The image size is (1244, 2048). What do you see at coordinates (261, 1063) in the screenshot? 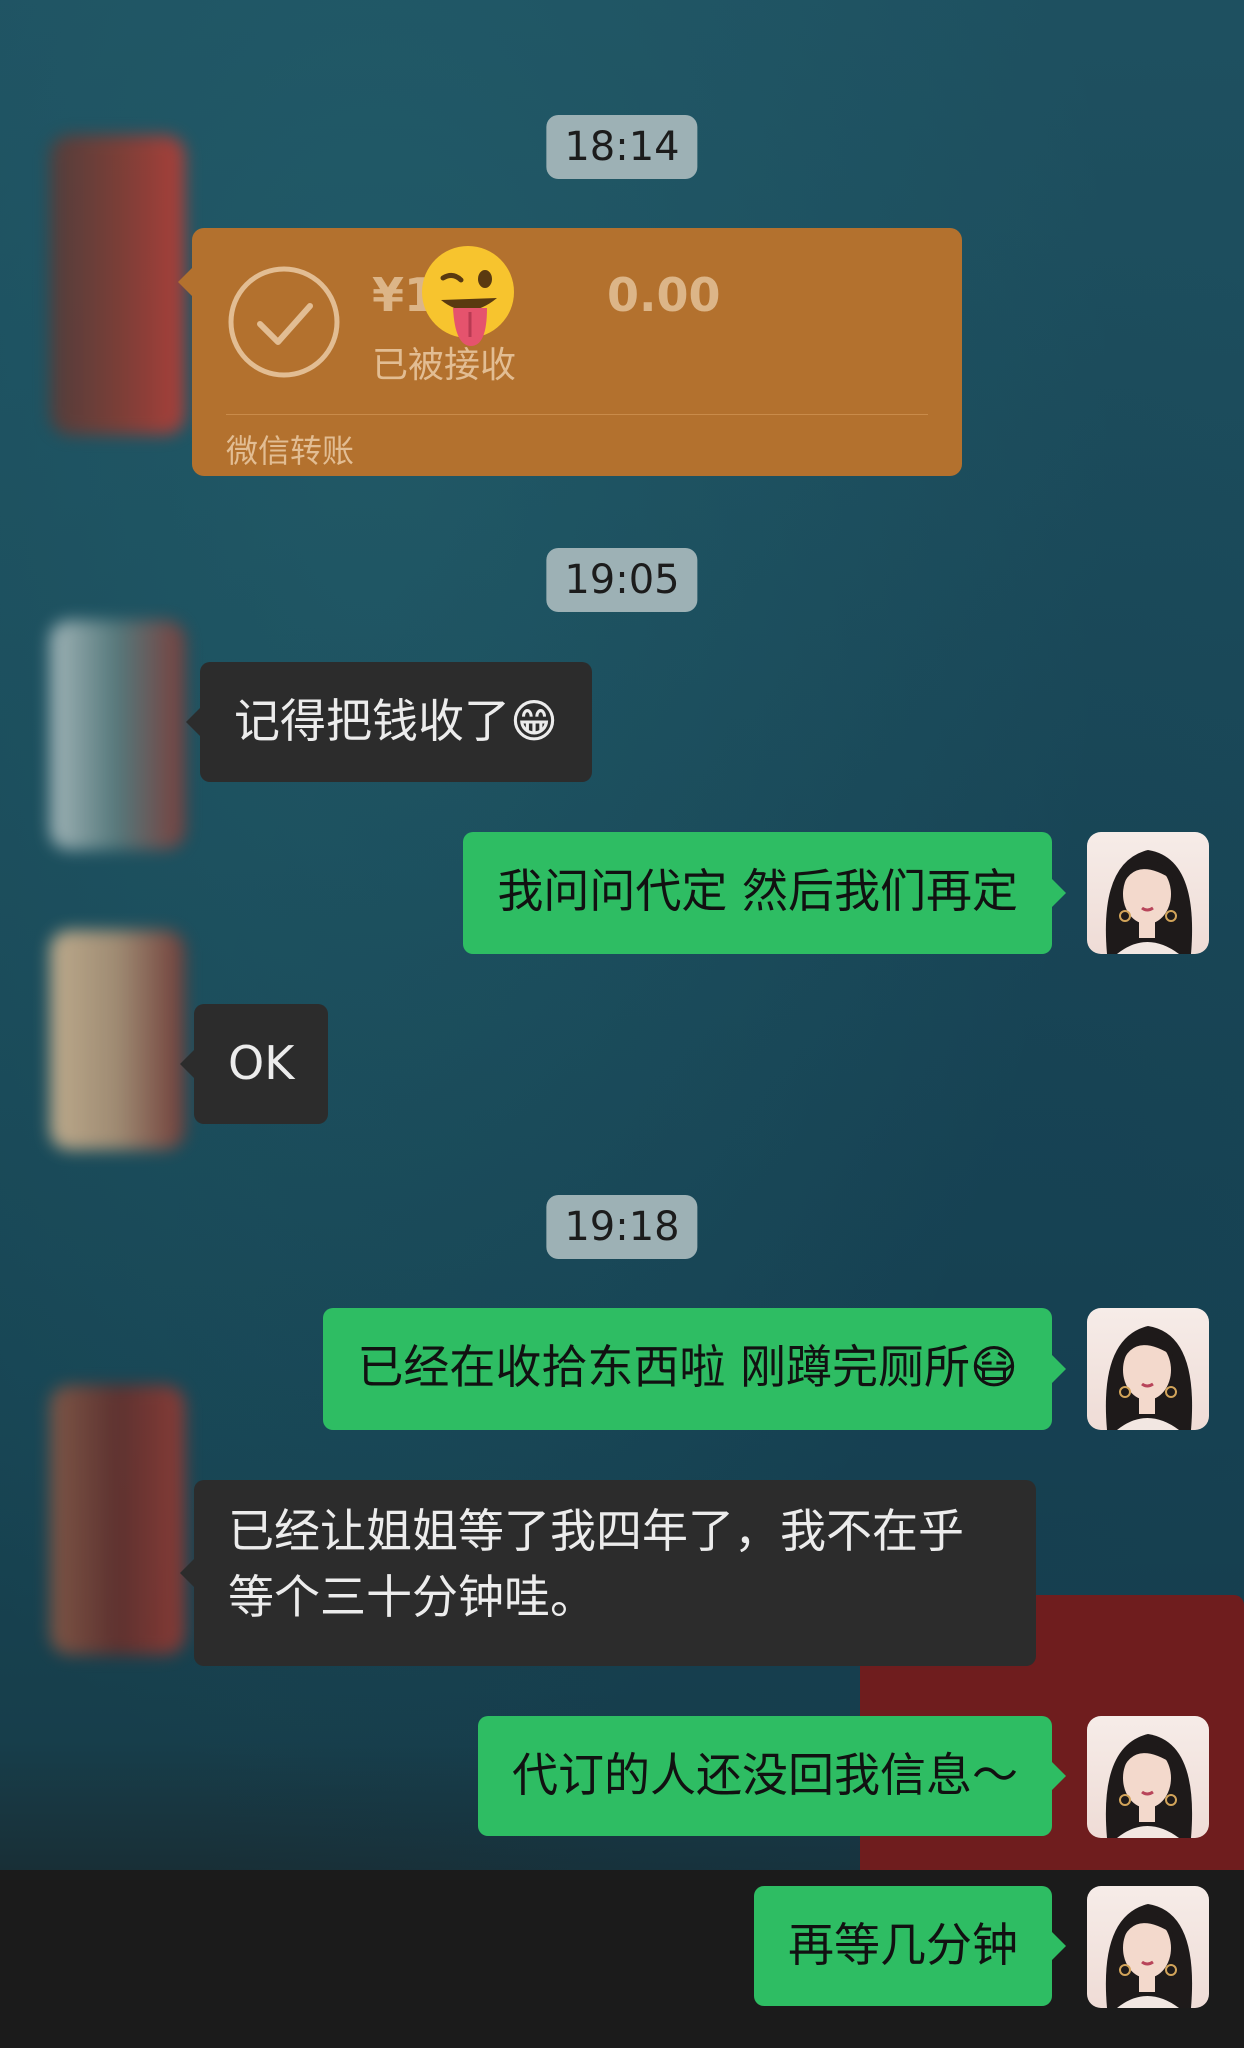
I see `message-text: OK` at bounding box center [261, 1063].